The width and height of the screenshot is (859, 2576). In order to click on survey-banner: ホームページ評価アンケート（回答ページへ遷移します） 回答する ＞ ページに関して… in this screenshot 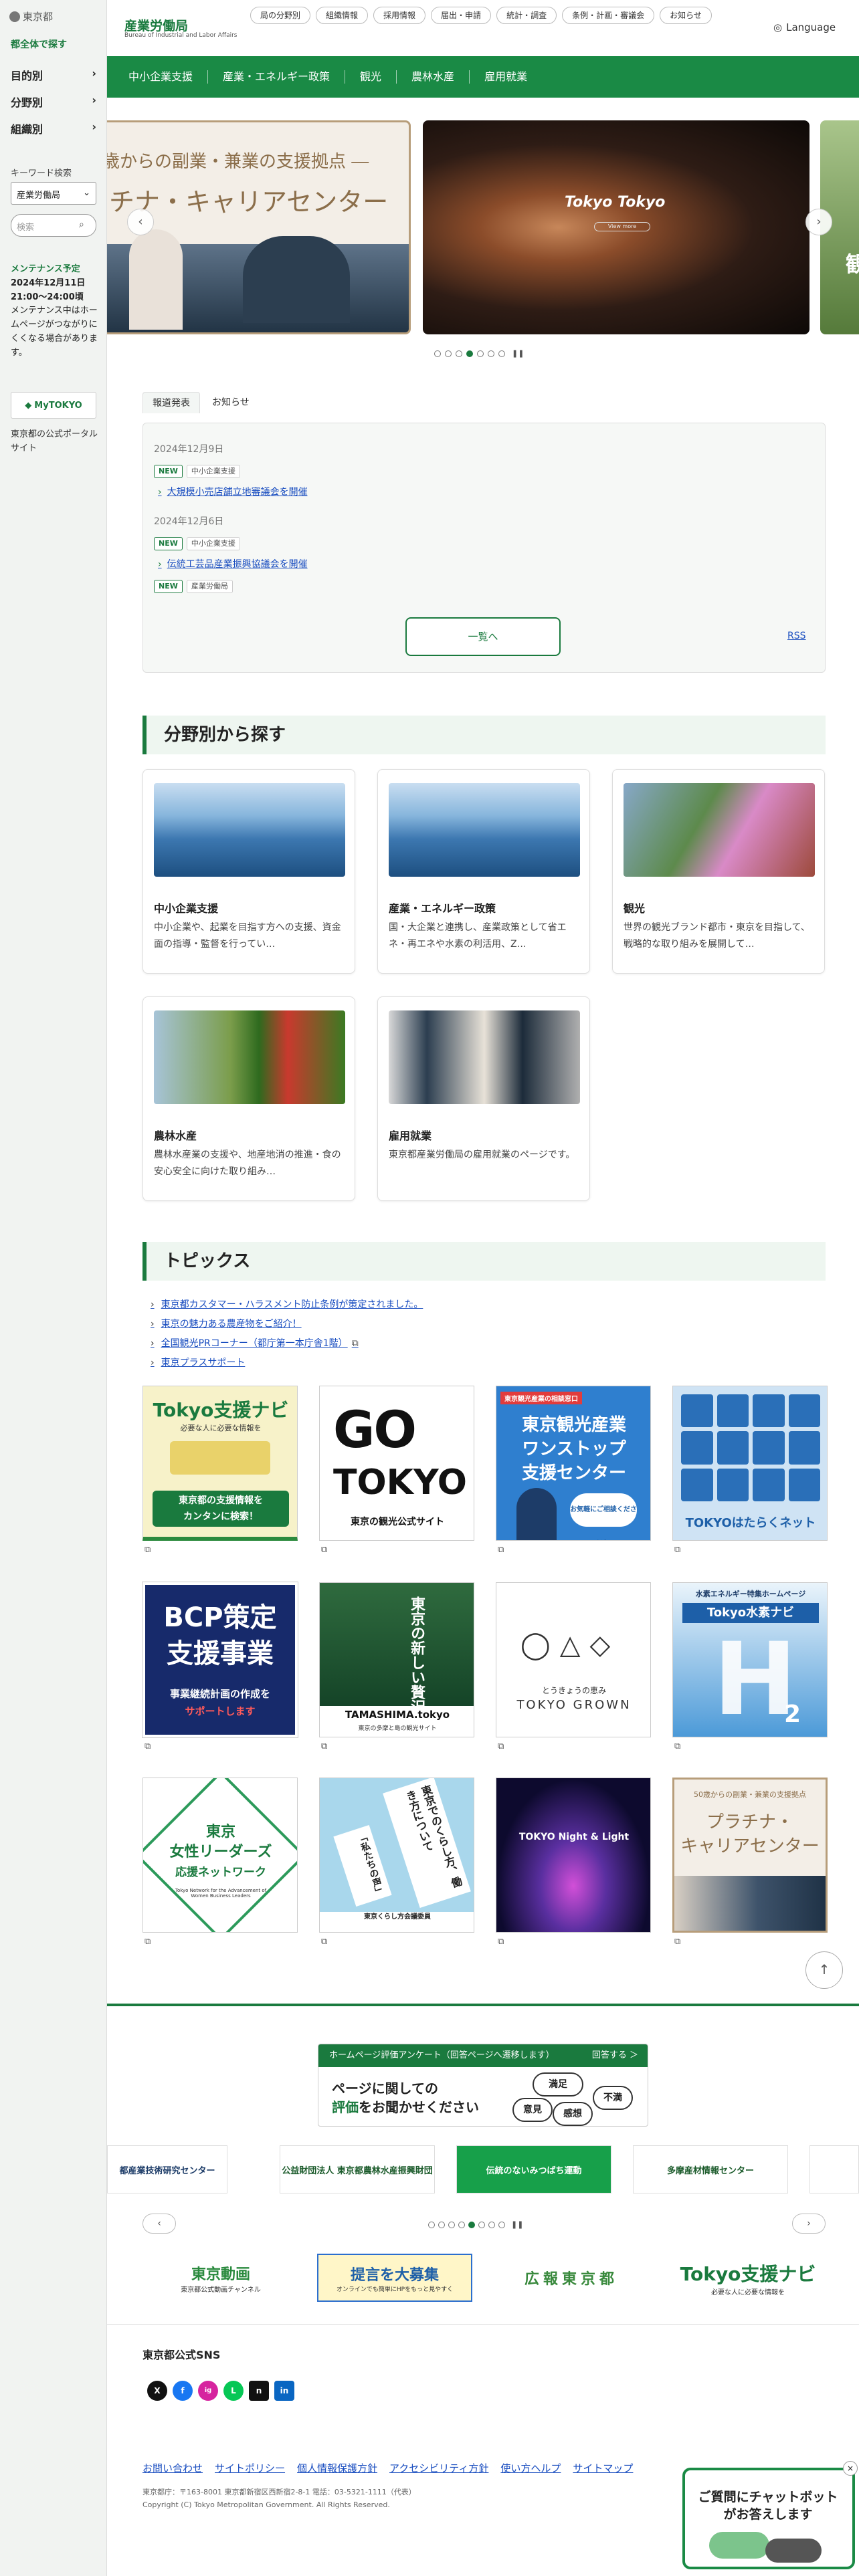, I will do `click(483, 2085)`.